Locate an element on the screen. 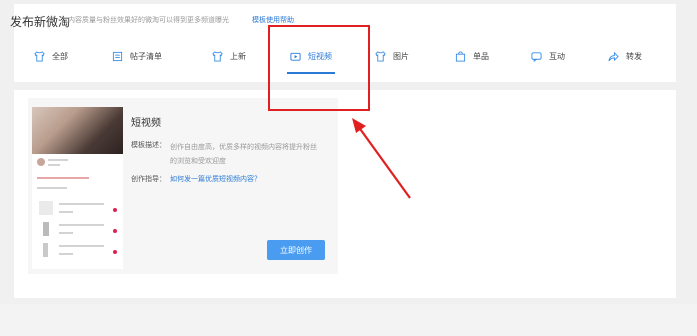  template-title: 短视频 is located at coordinates (146, 123).